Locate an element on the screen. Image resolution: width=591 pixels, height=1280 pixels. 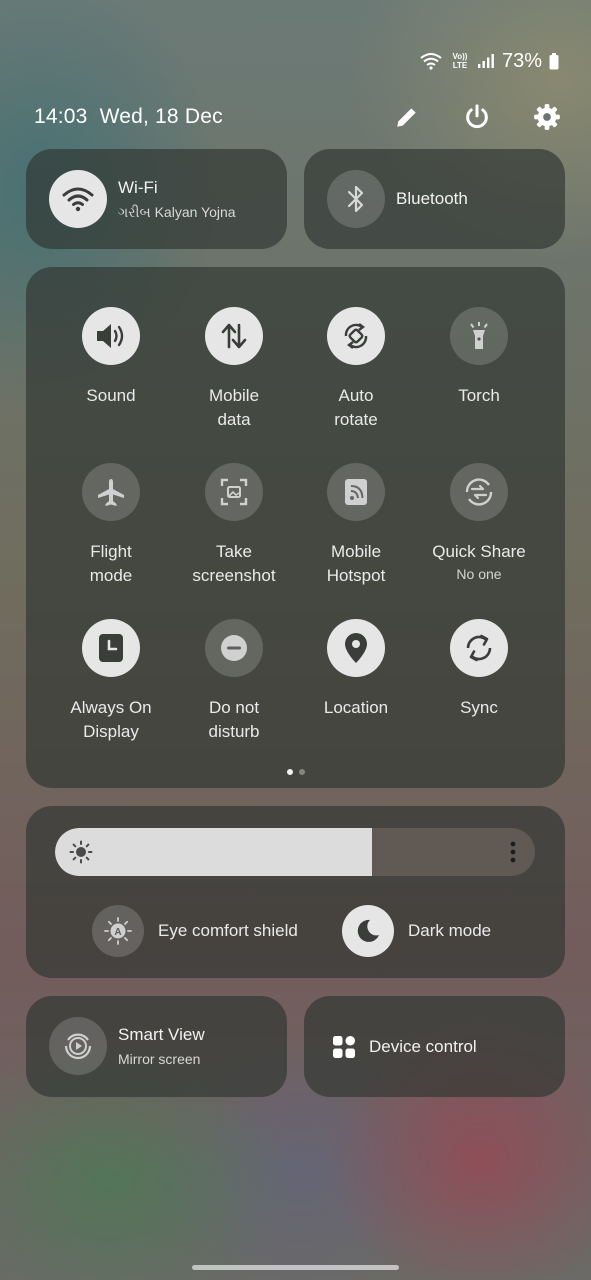
svg-text: A is located at coordinates (117, 932).